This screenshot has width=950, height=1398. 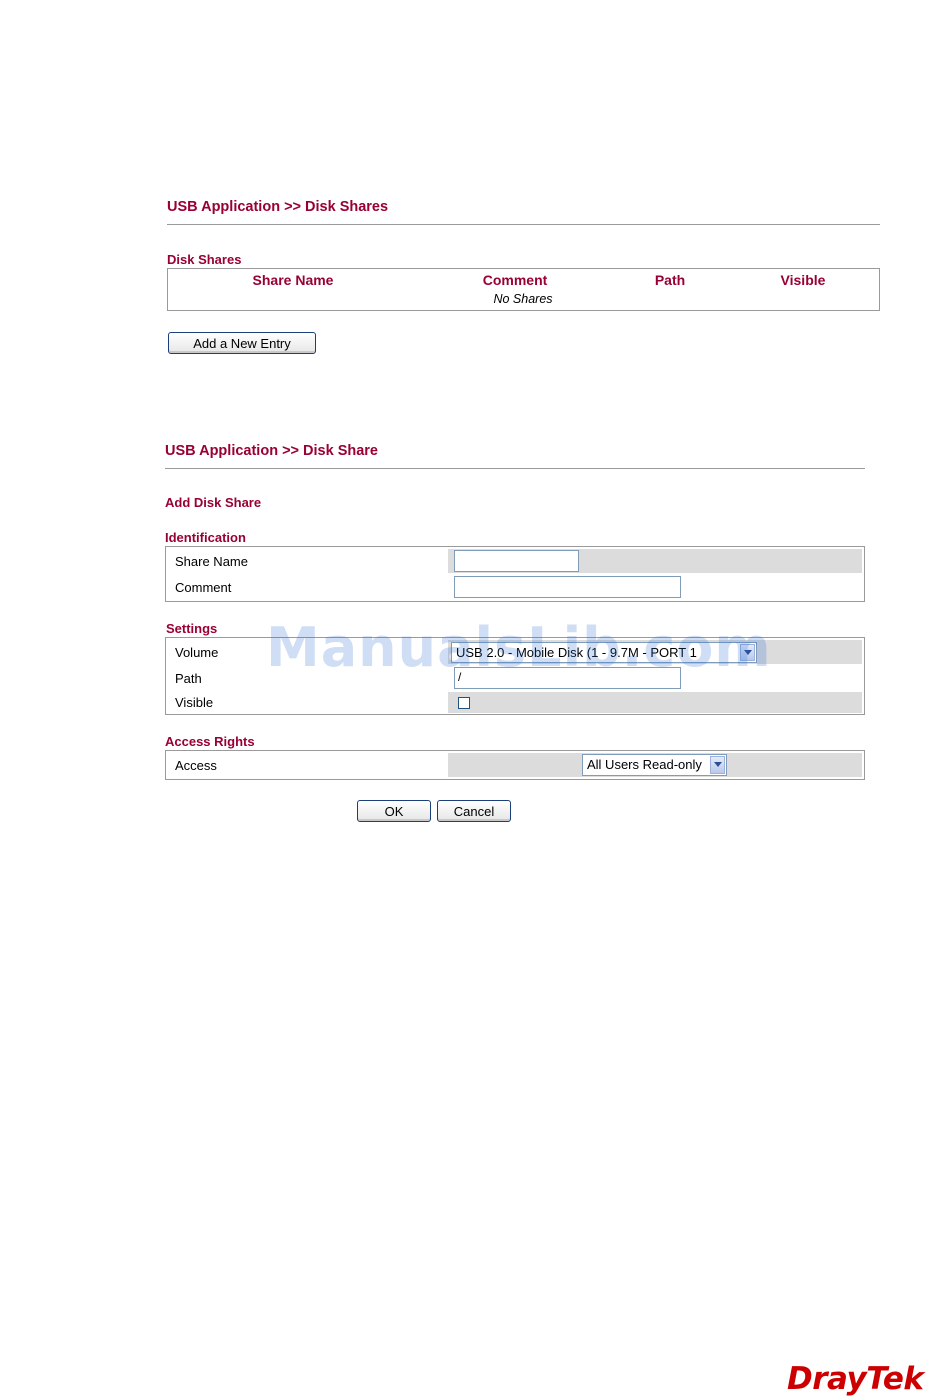 What do you see at coordinates (211, 561) in the screenshot?
I see `share-name-label: Share Name` at bounding box center [211, 561].